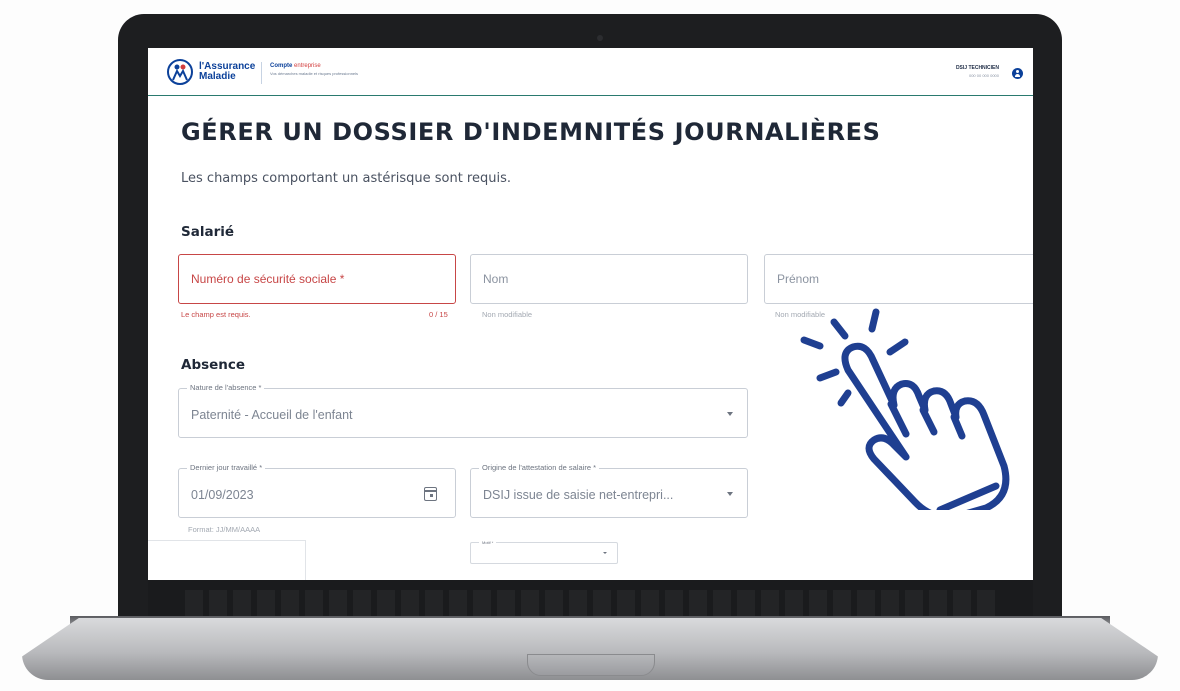 This screenshot has height=691, width=1180. What do you see at coordinates (977, 71) in the screenshot?
I see `user-info: DSIJ TECHNICIEN 000 00 000 0000` at bounding box center [977, 71].